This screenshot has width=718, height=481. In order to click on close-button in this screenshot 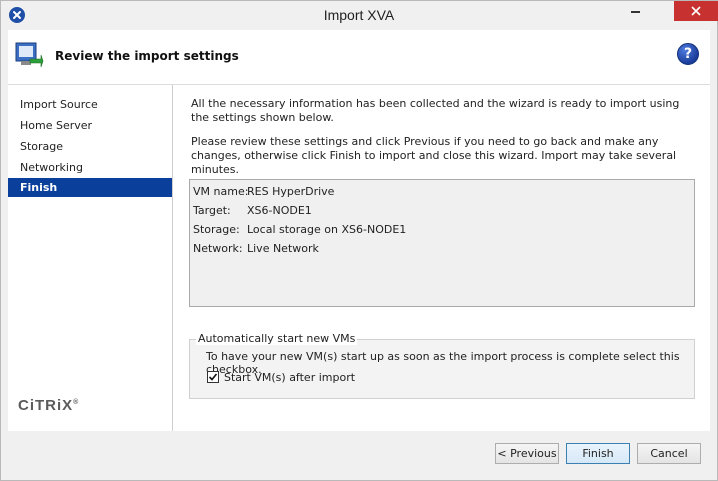, I will do `click(696, 11)`.